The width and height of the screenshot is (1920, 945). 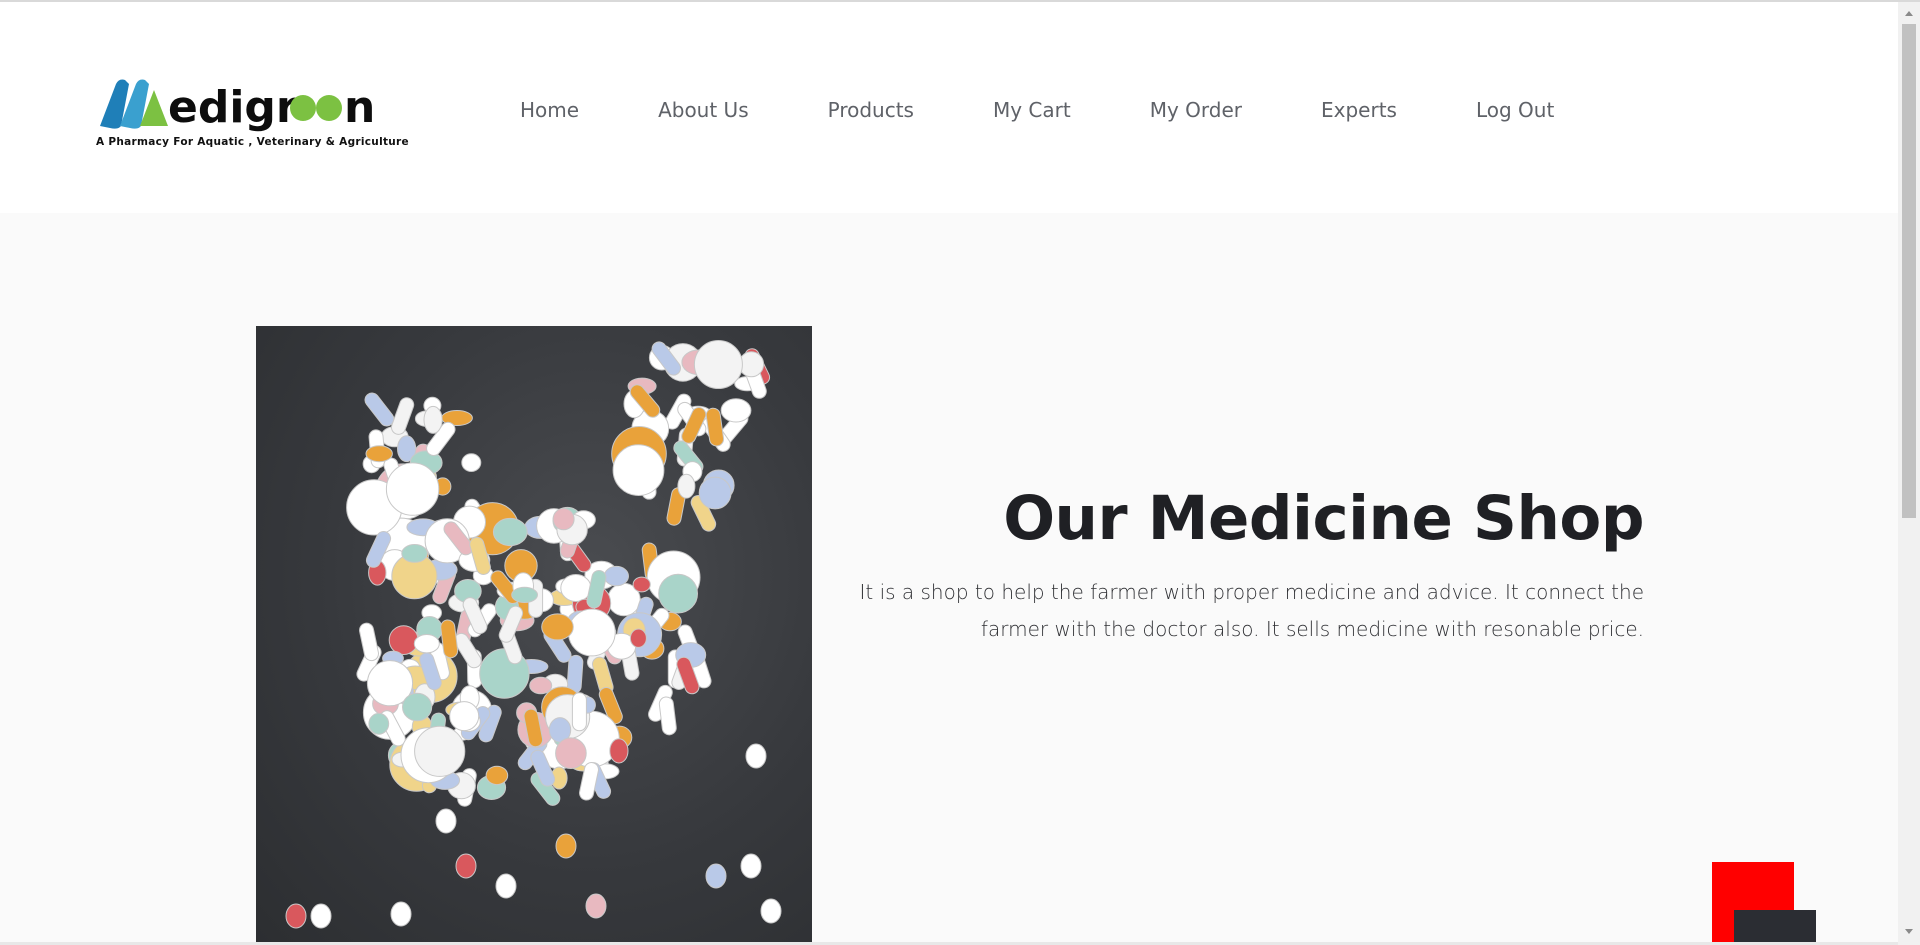 I want to click on nav-about-us: About Us, so click(x=703, y=110).